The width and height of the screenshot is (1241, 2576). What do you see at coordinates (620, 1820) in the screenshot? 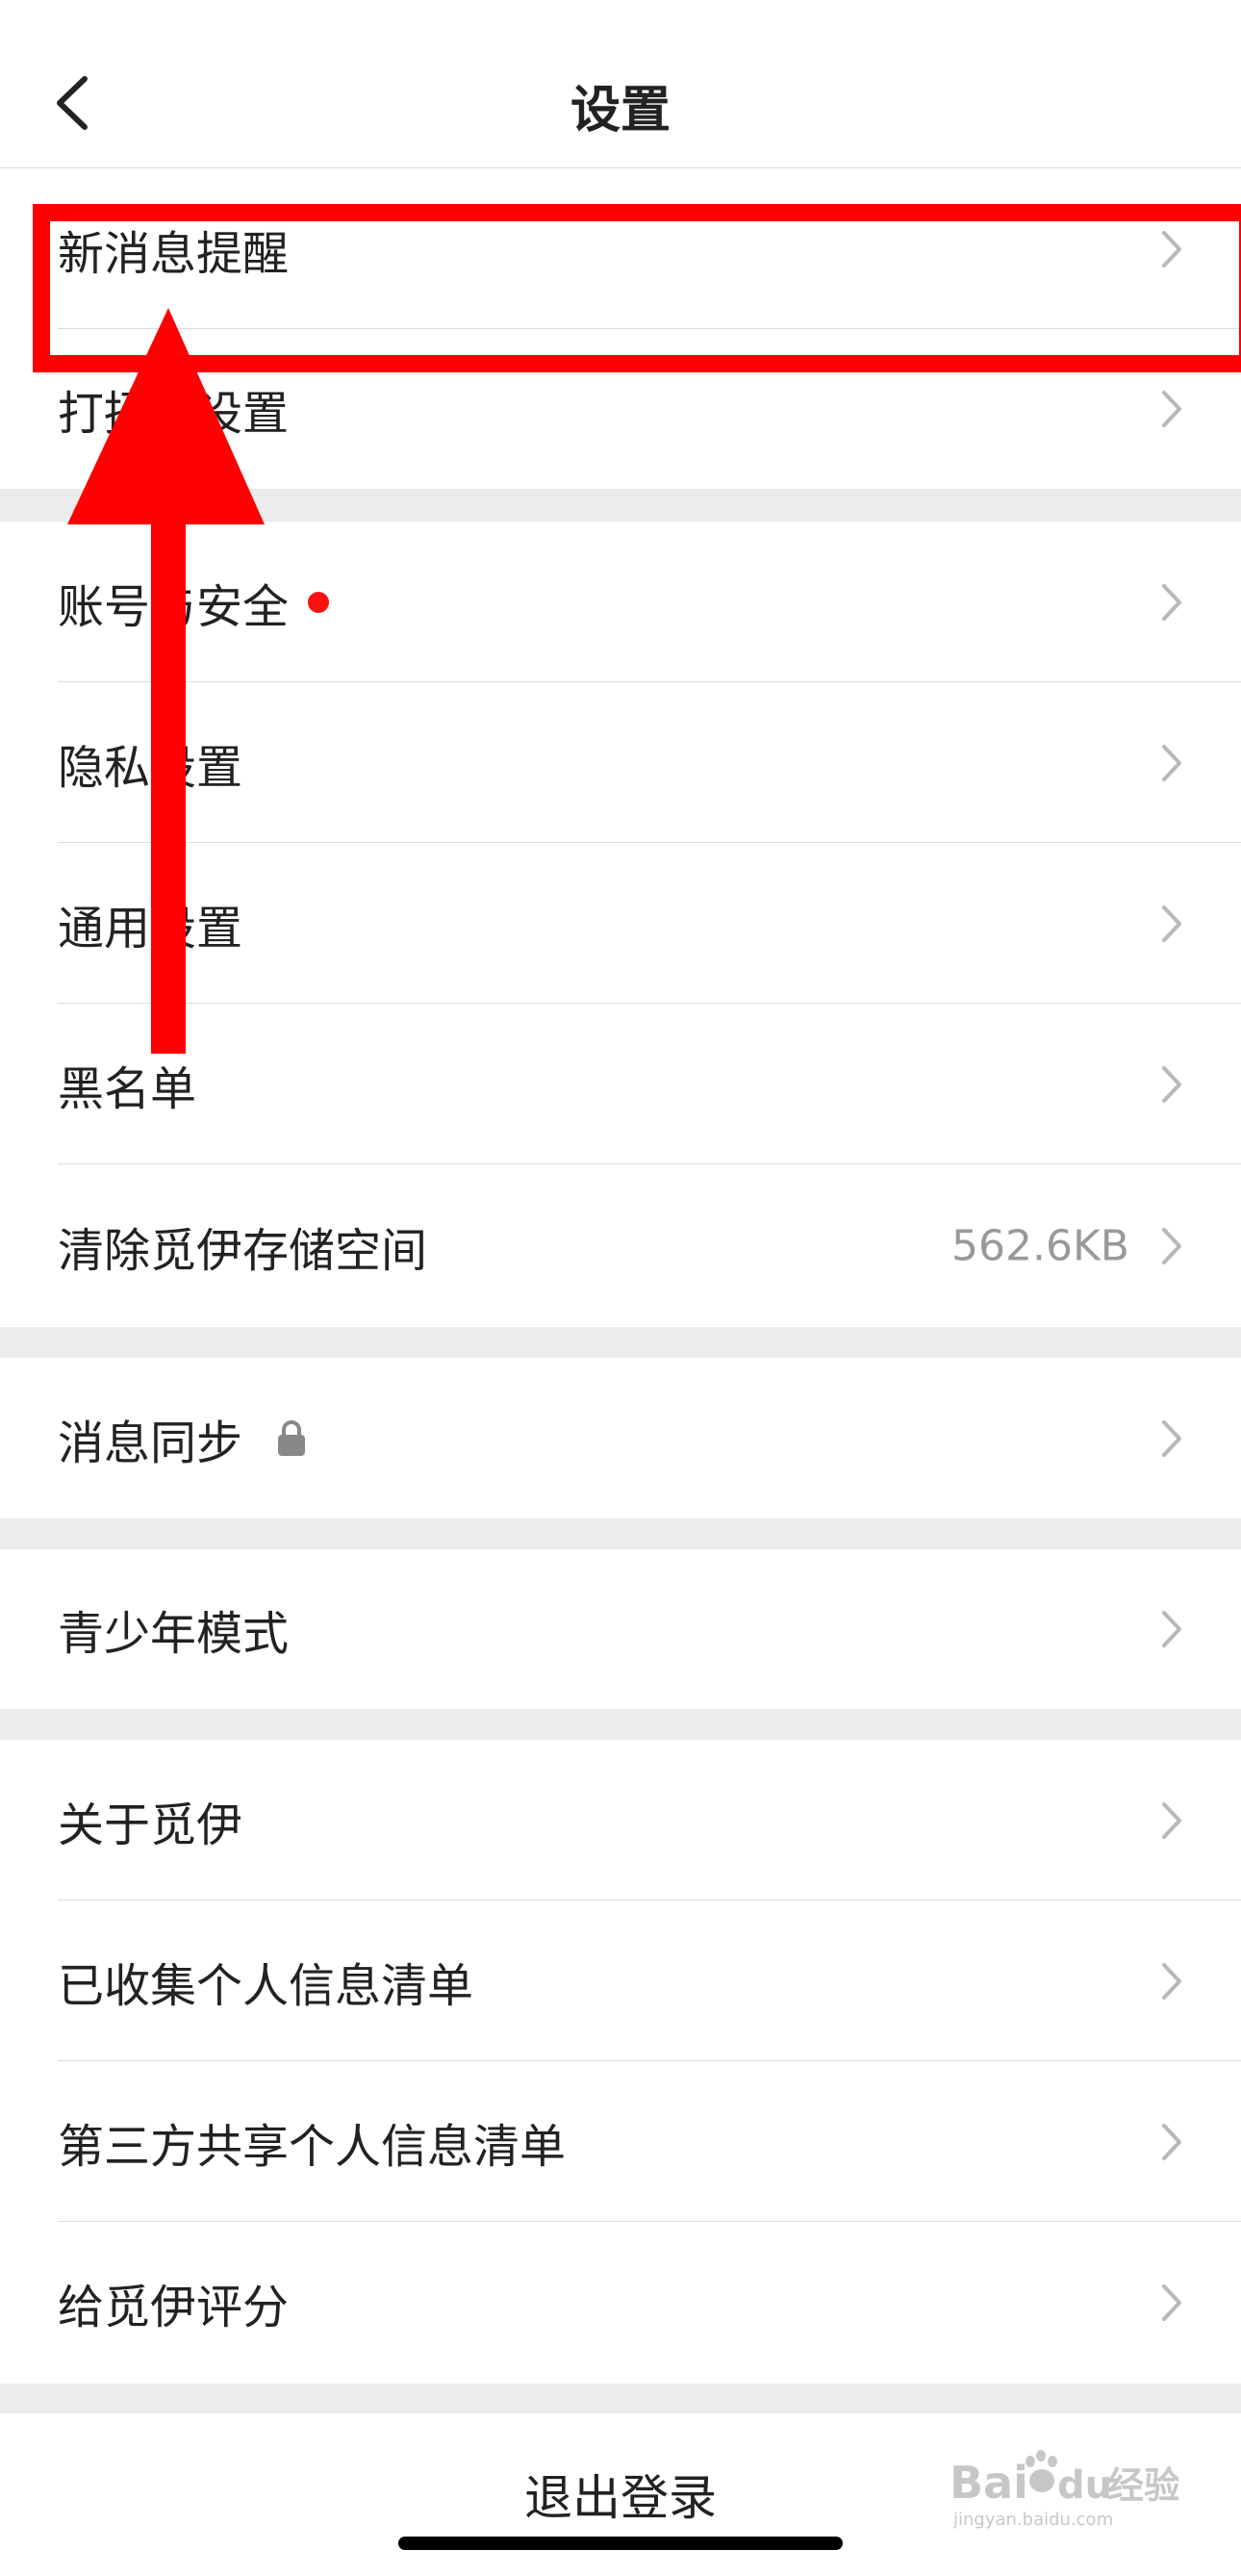
I see `settings-row-about: 关于觅伊` at bounding box center [620, 1820].